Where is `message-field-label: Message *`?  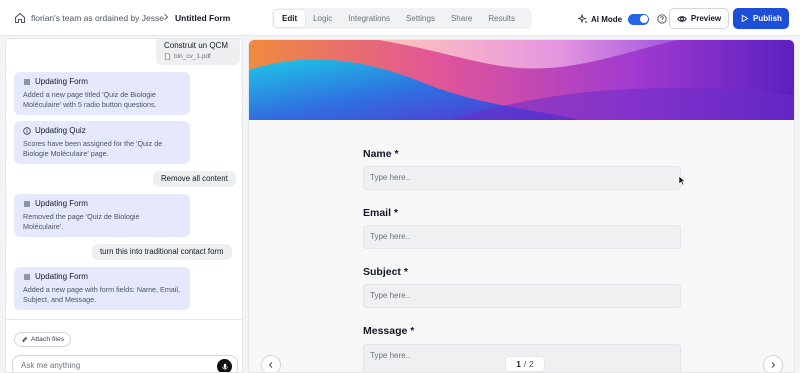 message-field-label: Message * is located at coordinates (389, 331).